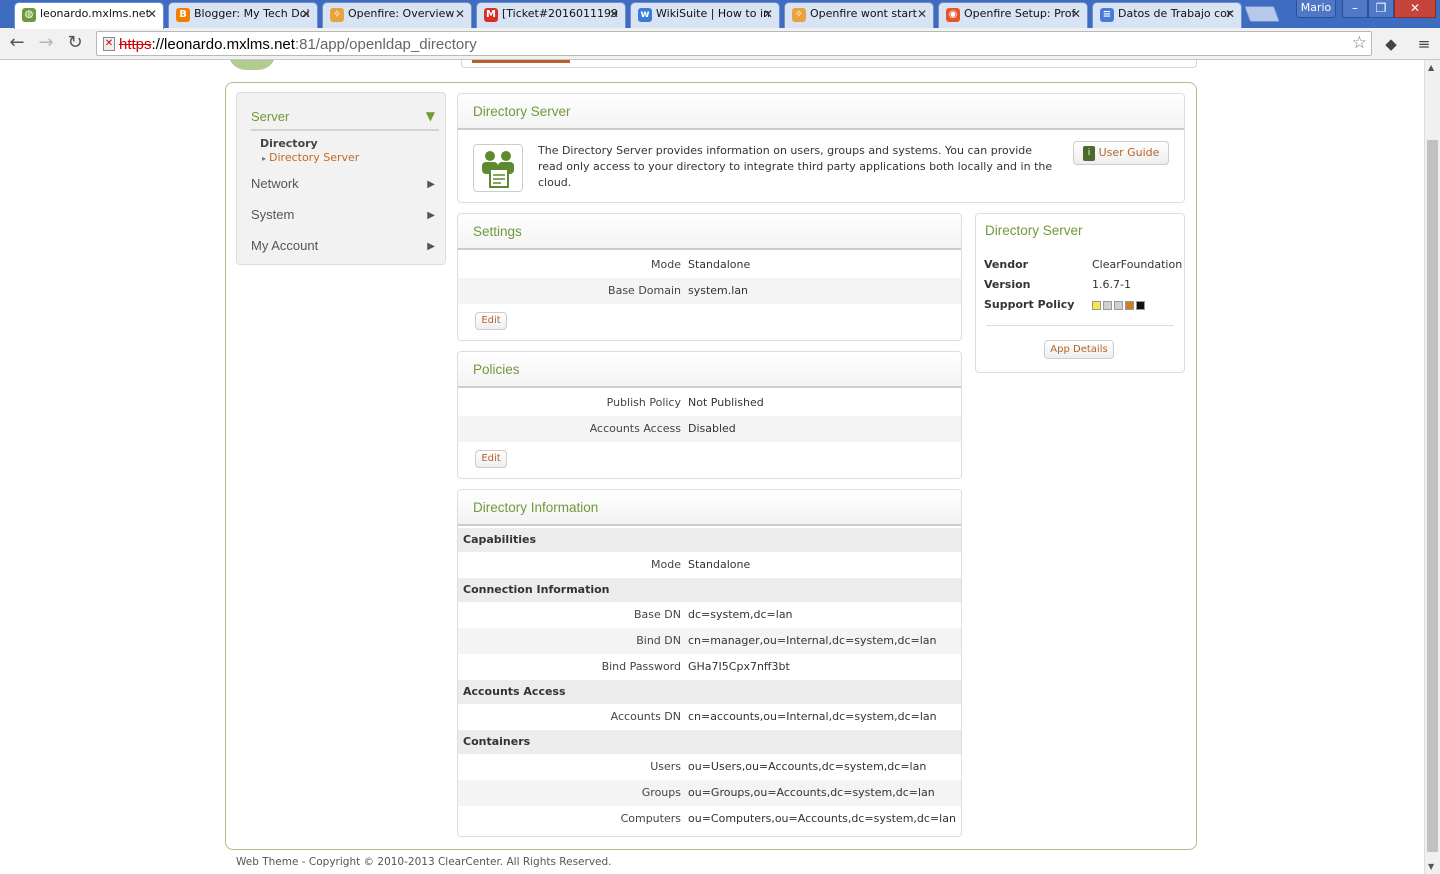 This screenshot has width=1440, height=874. I want to click on sidebar-item-server: Server, so click(270, 116).